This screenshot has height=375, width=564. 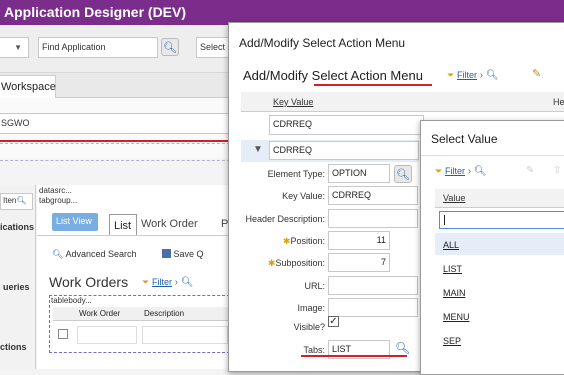 What do you see at coordinates (333, 321) in the screenshot?
I see `visible-checkbox: ✓` at bounding box center [333, 321].